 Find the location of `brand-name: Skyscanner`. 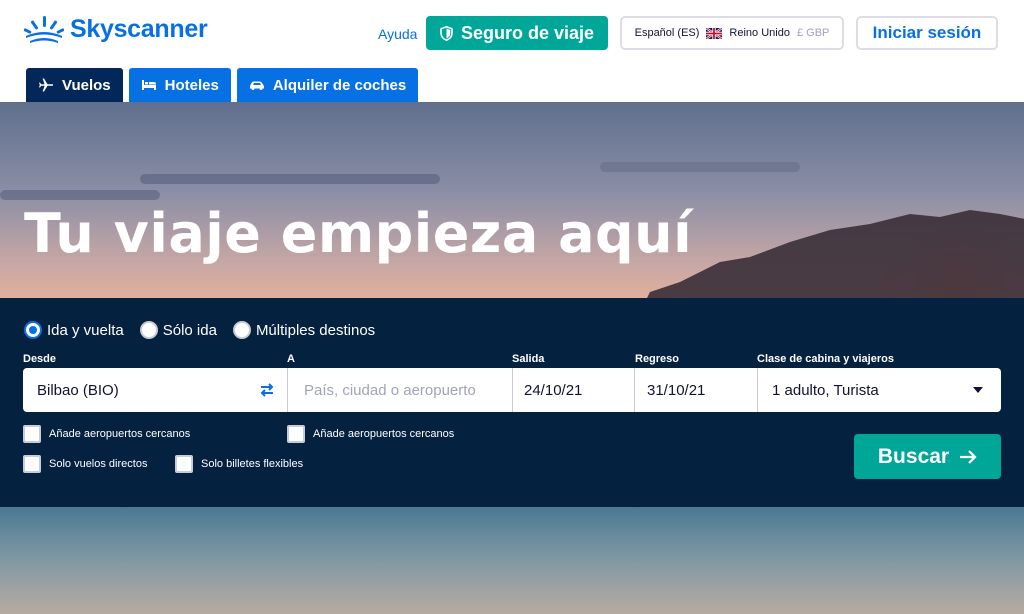

brand-name: Skyscanner is located at coordinates (139, 28).